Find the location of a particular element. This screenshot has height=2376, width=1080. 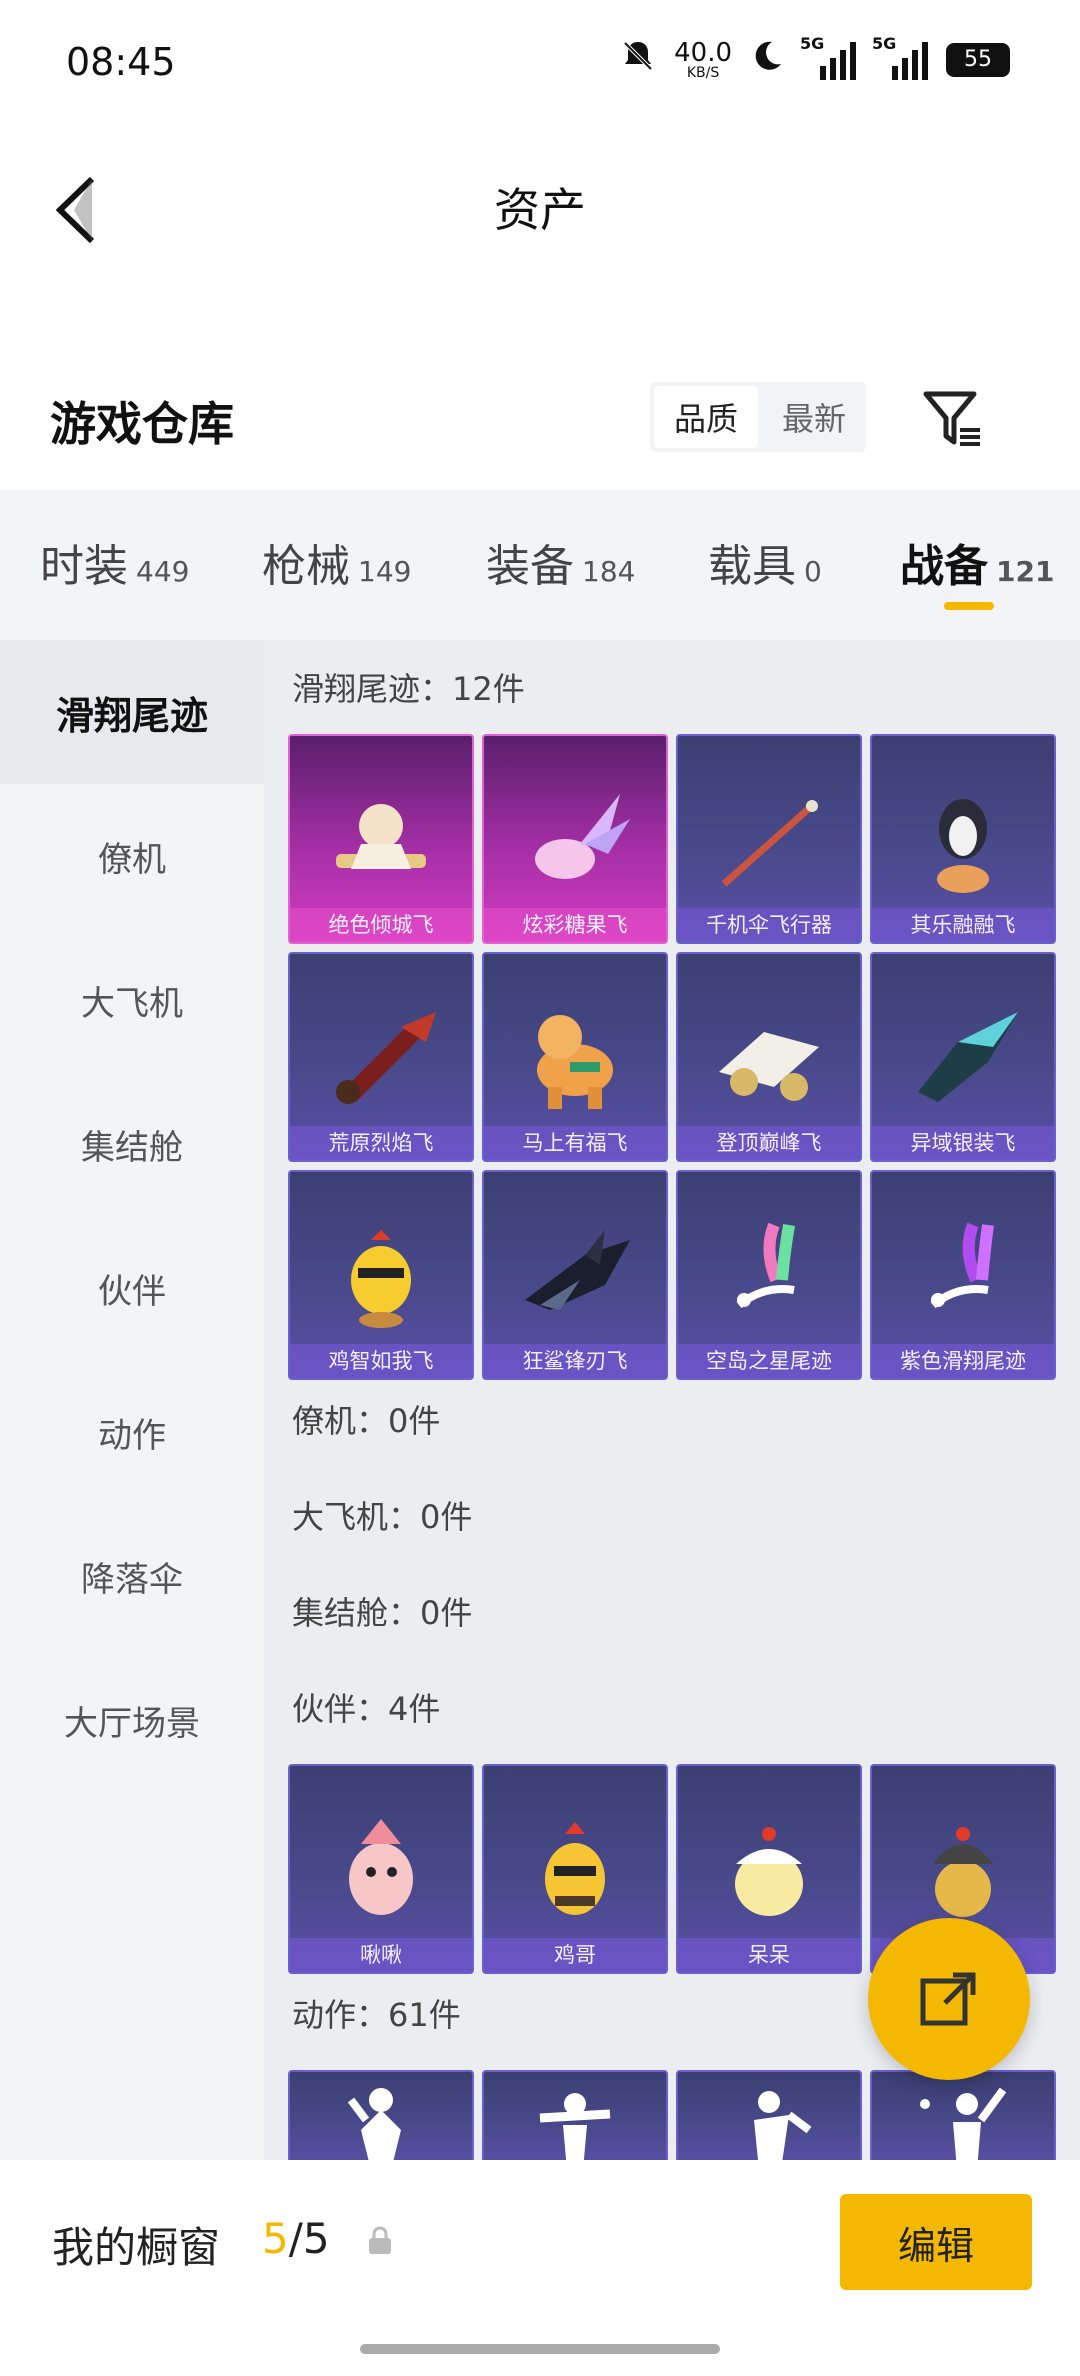

tab-label: 枪械 is located at coordinates (306, 566).